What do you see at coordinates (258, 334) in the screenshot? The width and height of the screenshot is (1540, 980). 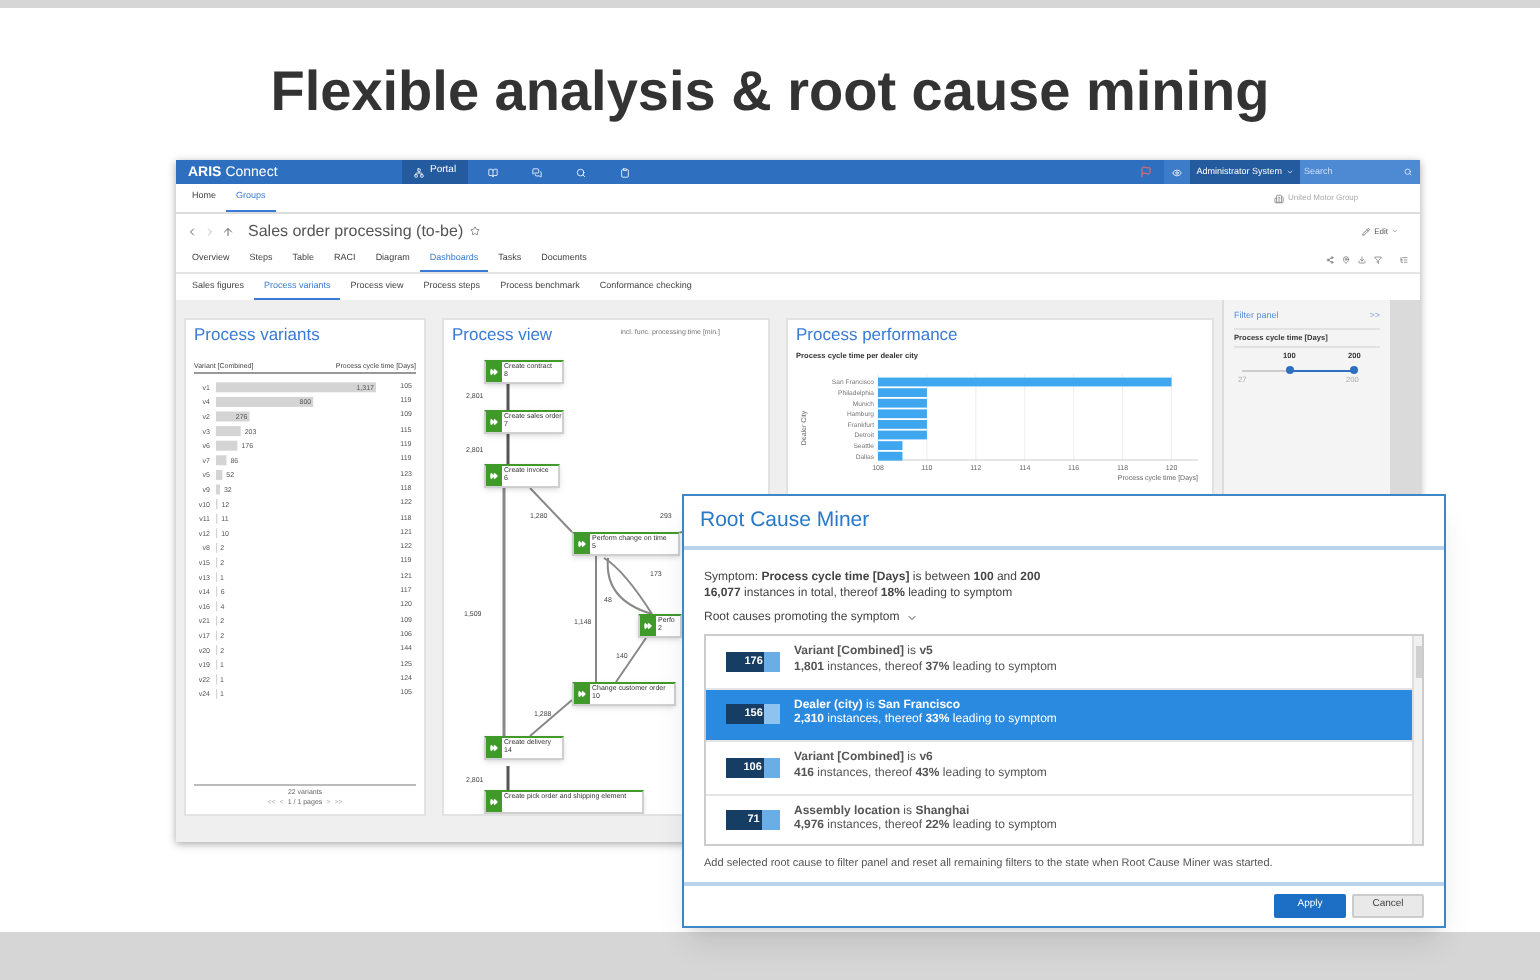 I see `card-title: Process variants` at bounding box center [258, 334].